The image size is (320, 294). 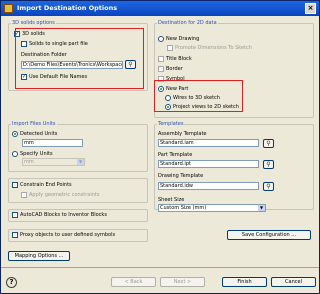 I want to click on close-button: ×, so click(x=310, y=8).